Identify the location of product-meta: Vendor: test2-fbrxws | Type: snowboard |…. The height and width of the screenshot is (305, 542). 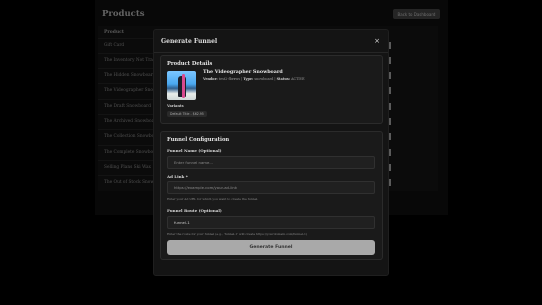
(254, 79).